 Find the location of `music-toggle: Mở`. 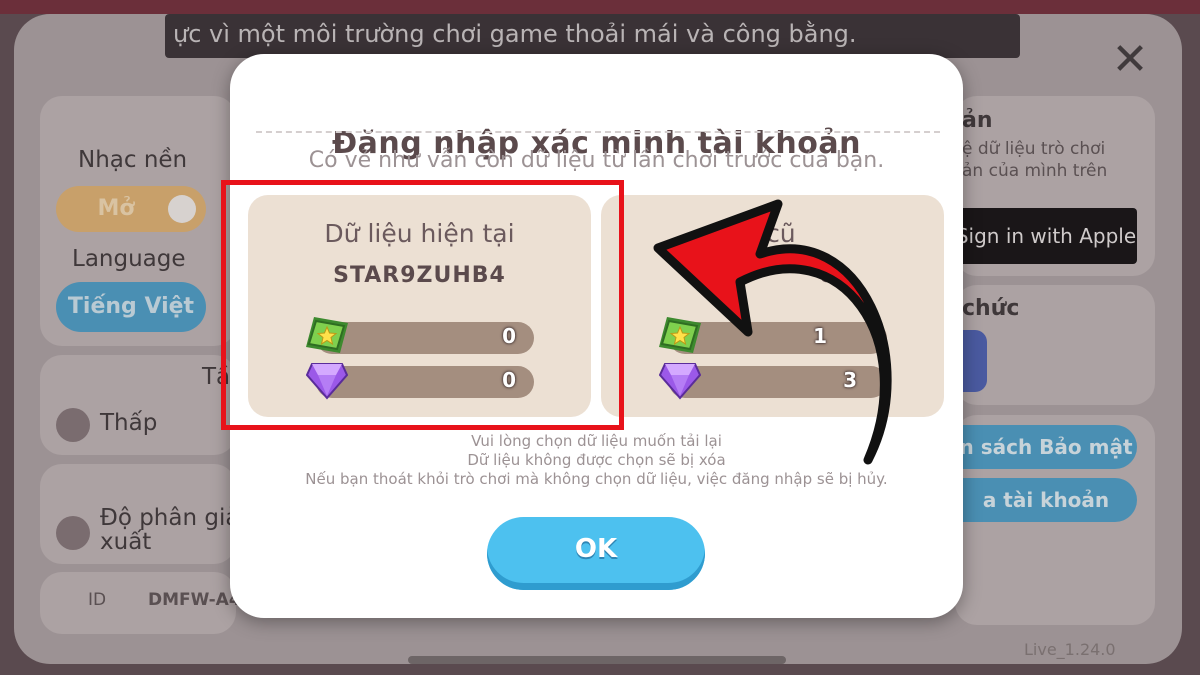

music-toggle: Mở is located at coordinates (131, 209).